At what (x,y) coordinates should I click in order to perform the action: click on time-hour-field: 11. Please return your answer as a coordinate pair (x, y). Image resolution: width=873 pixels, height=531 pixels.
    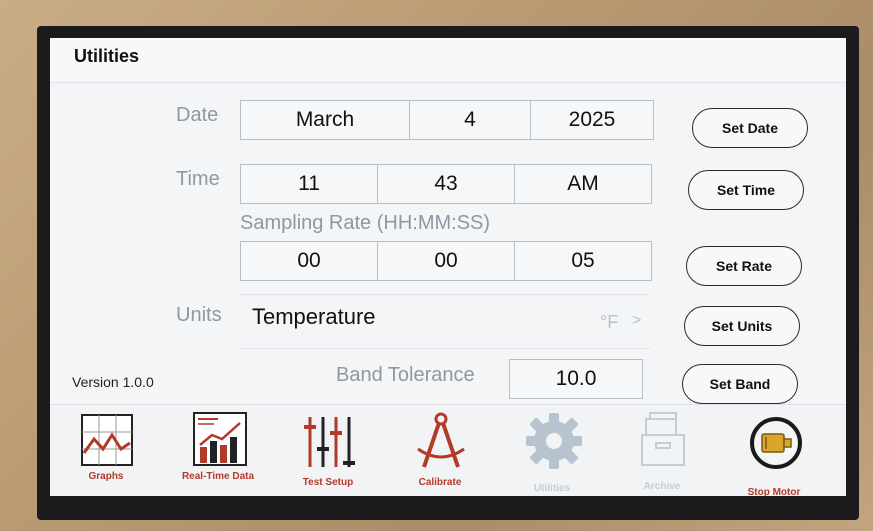
    Looking at the image, I should click on (309, 184).